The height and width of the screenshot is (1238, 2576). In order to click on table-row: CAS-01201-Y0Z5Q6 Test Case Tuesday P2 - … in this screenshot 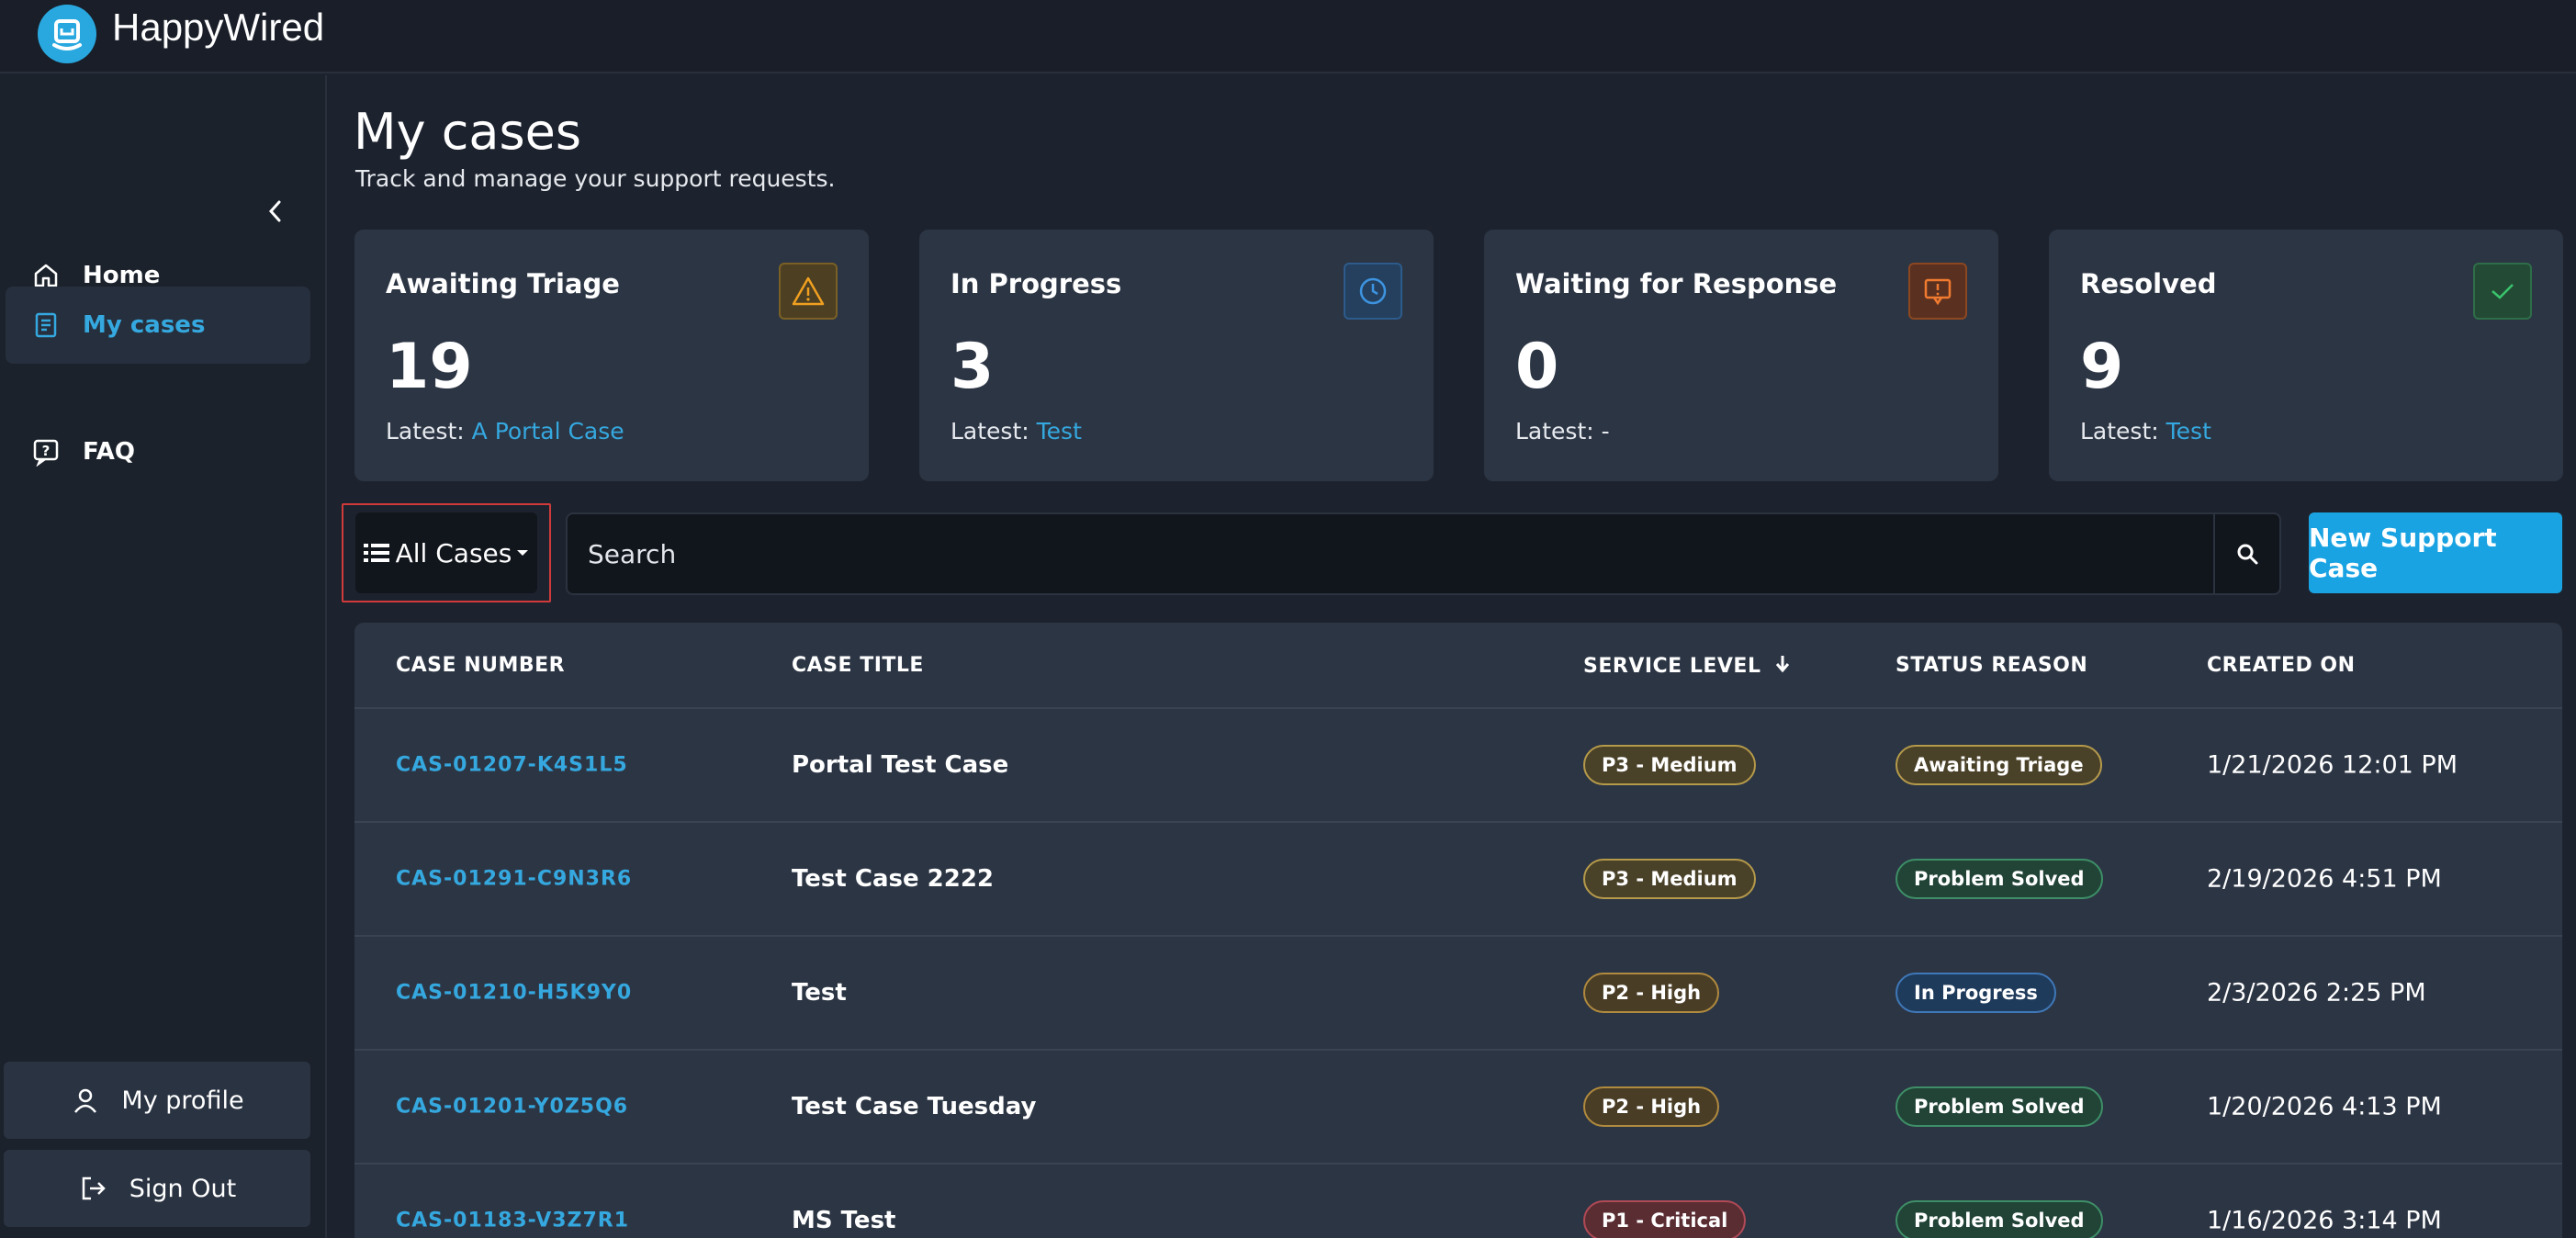, I will do `click(1458, 1108)`.